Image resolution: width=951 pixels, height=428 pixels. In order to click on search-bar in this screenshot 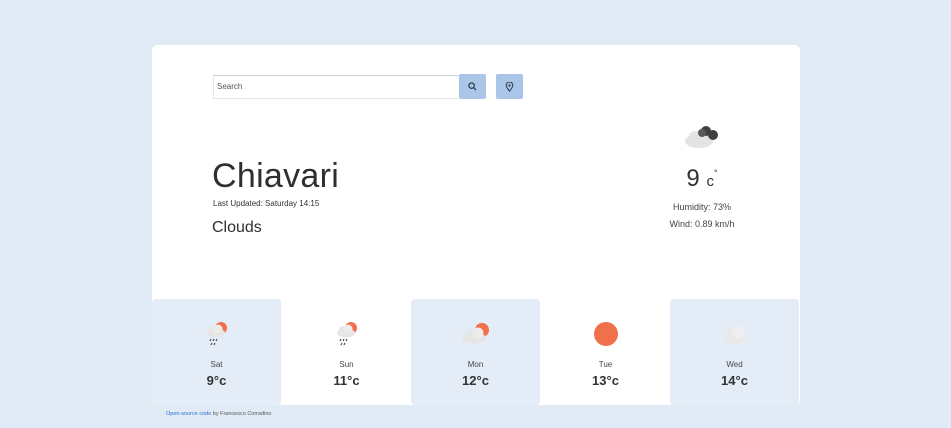, I will do `click(368, 86)`.